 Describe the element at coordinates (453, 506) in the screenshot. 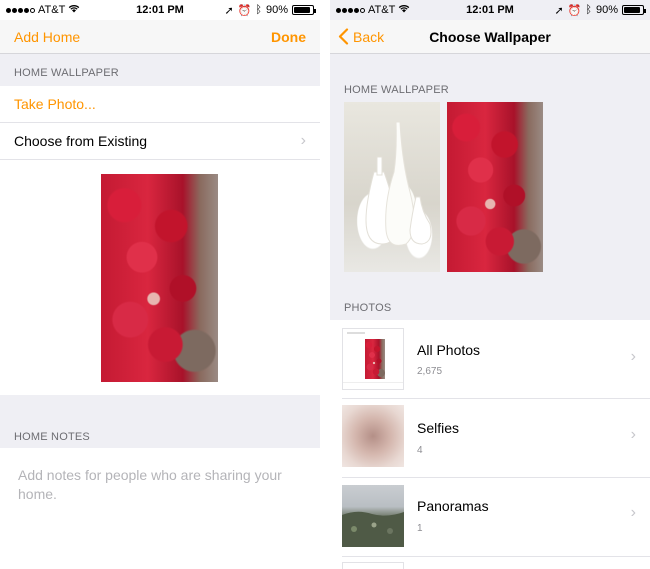

I see `album-title: Panoramas` at that location.